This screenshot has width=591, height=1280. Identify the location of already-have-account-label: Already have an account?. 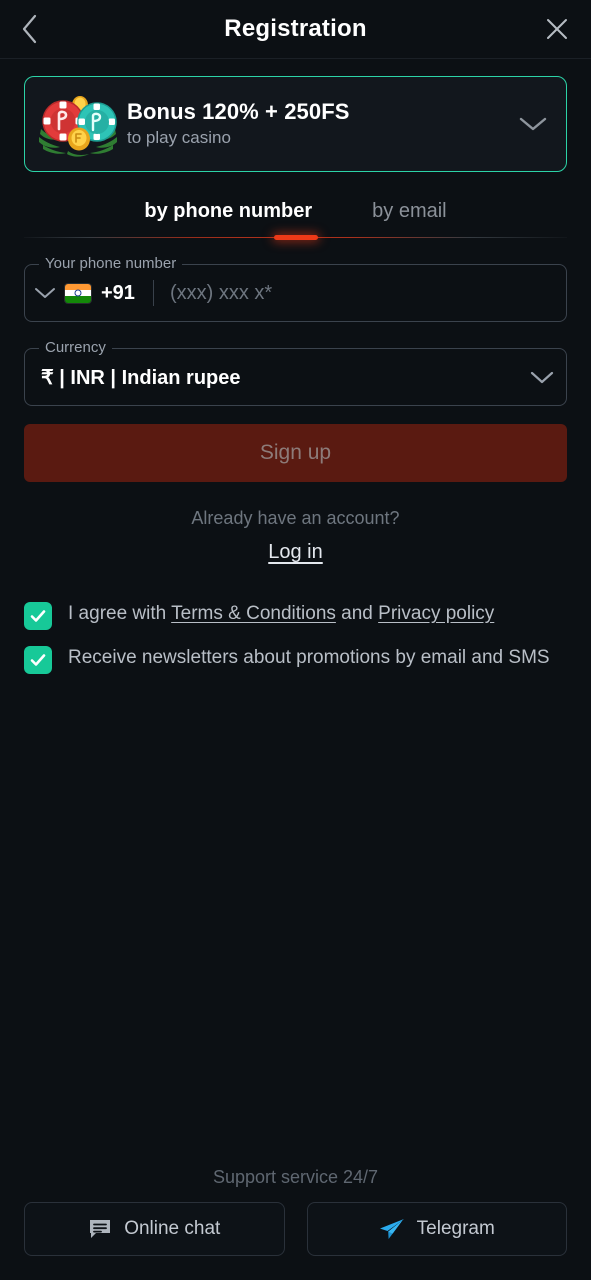
(295, 518).